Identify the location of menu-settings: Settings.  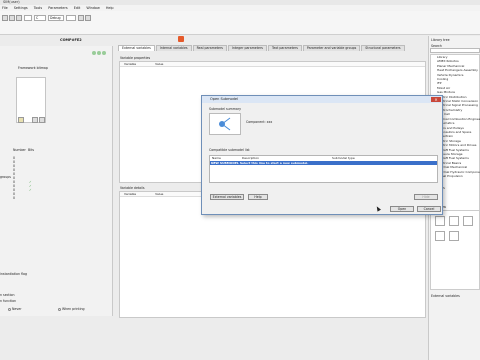
(21, 8).